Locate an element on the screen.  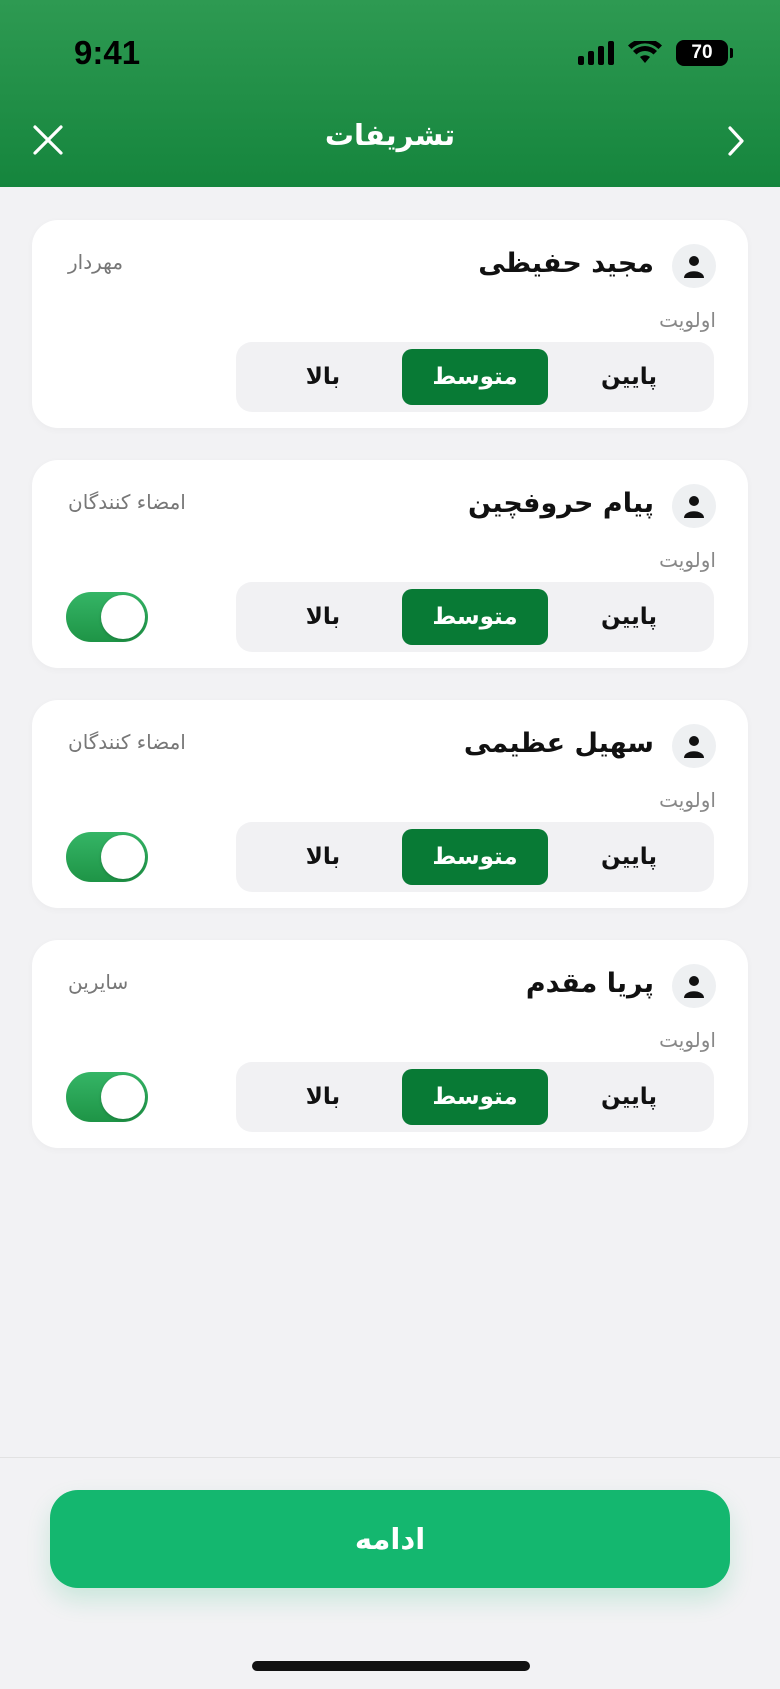
wifi-icon is located at coordinates (645, 53).